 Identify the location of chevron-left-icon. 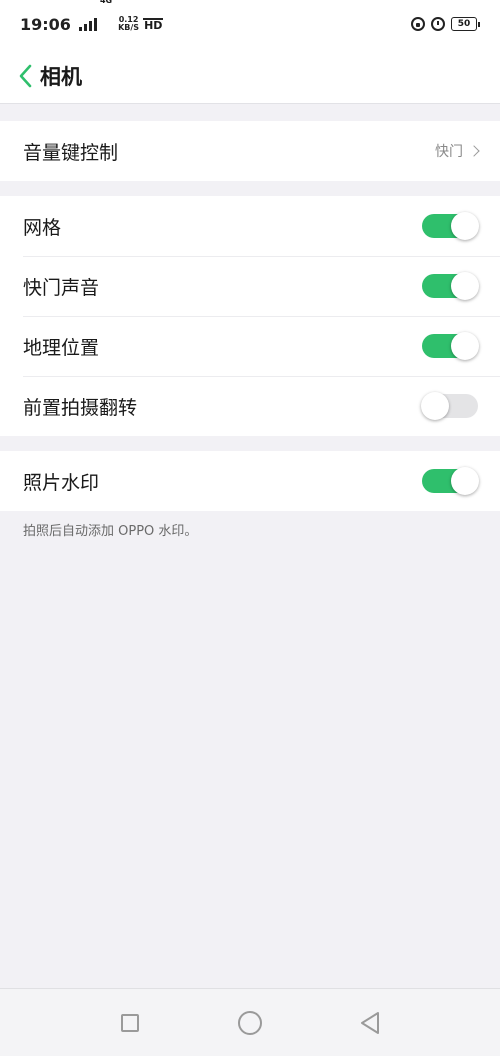
(25, 75).